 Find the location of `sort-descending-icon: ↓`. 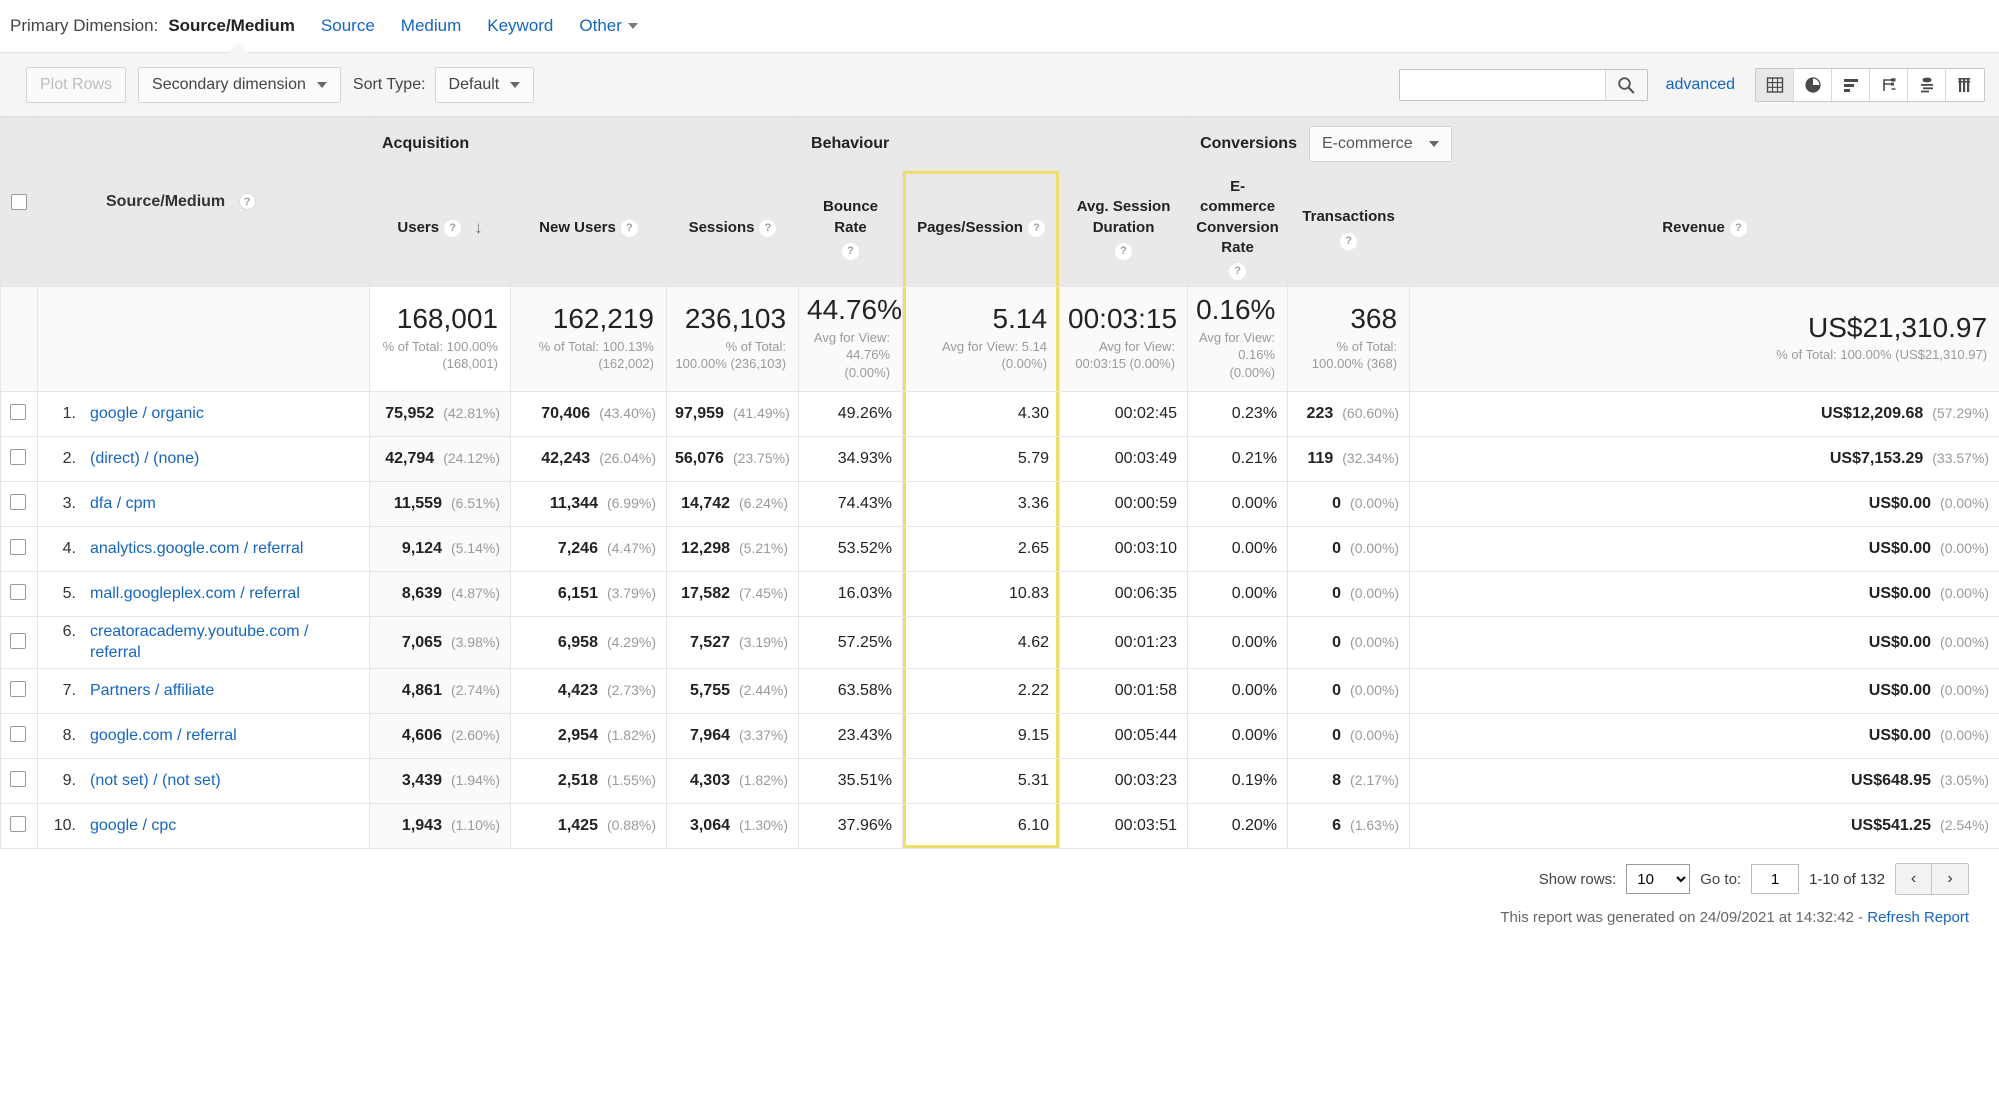

sort-descending-icon: ↓ is located at coordinates (478, 228).